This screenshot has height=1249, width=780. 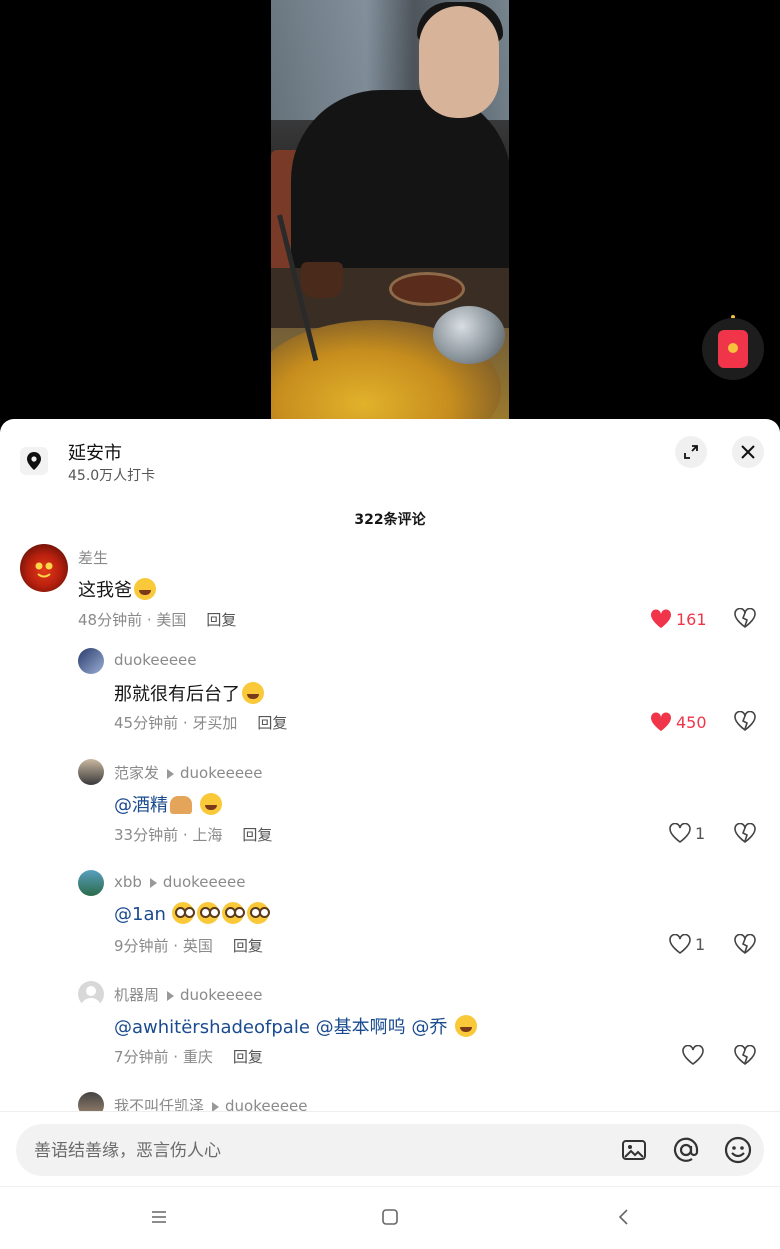 I want to click on expand-icon, so click(x=691, y=452).